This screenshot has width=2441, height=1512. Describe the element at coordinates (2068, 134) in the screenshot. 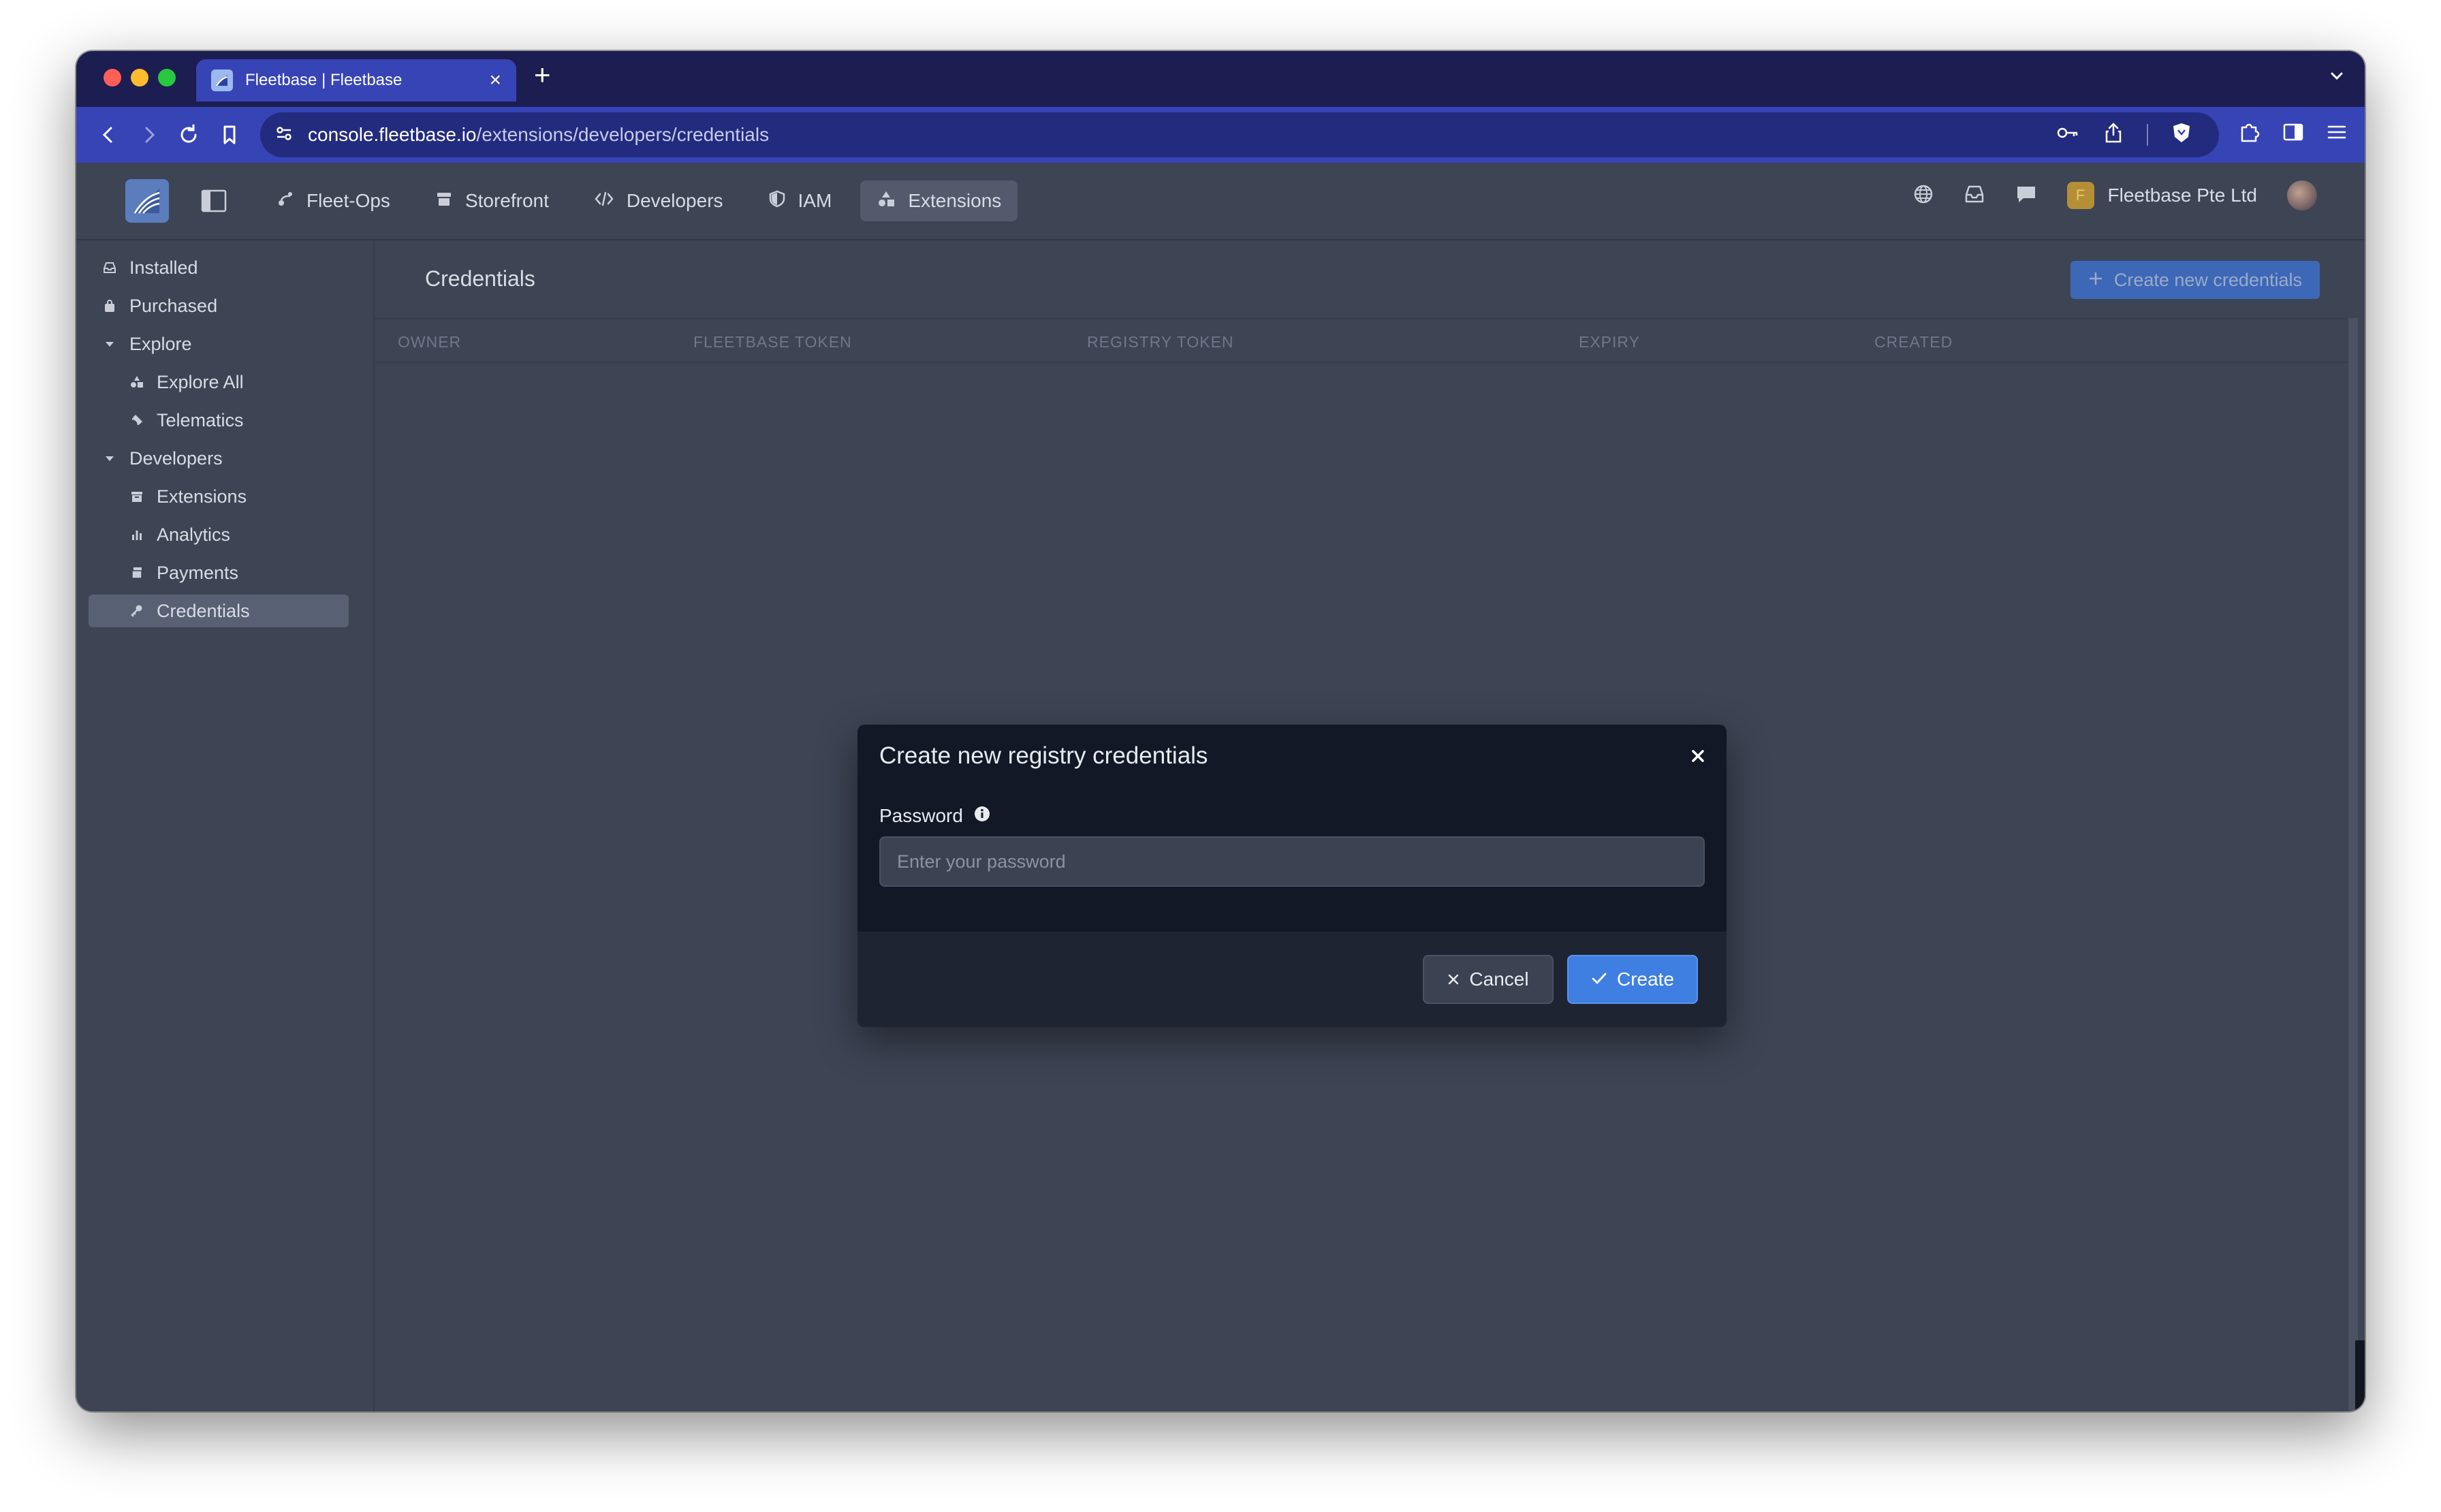

I see `password-key-icon` at that location.